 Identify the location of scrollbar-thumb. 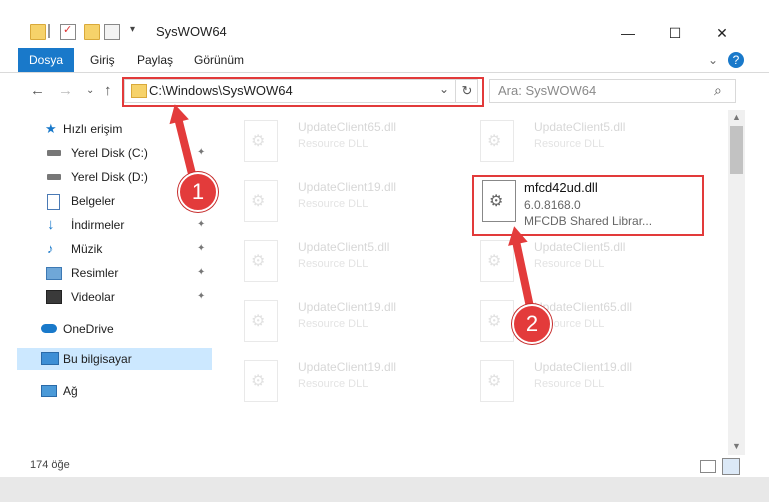
(736, 150).